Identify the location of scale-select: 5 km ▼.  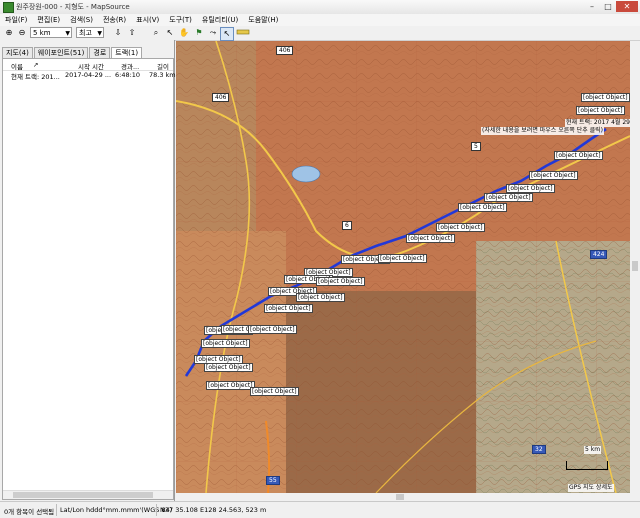
(51, 32).